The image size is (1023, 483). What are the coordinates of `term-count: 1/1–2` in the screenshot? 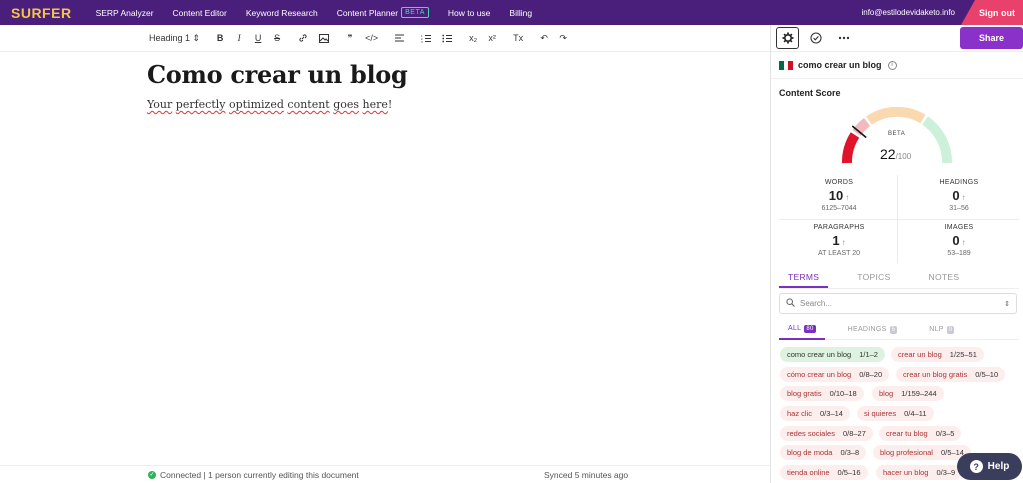 It's located at (868, 354).